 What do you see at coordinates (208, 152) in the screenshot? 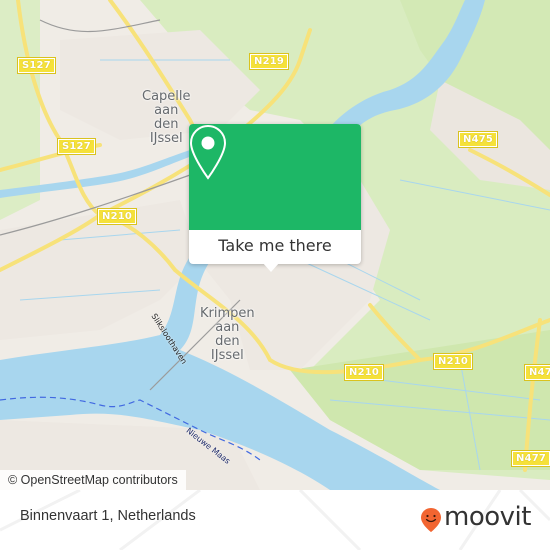
I see `location-pin-icon` at bounding box center [208, 152].